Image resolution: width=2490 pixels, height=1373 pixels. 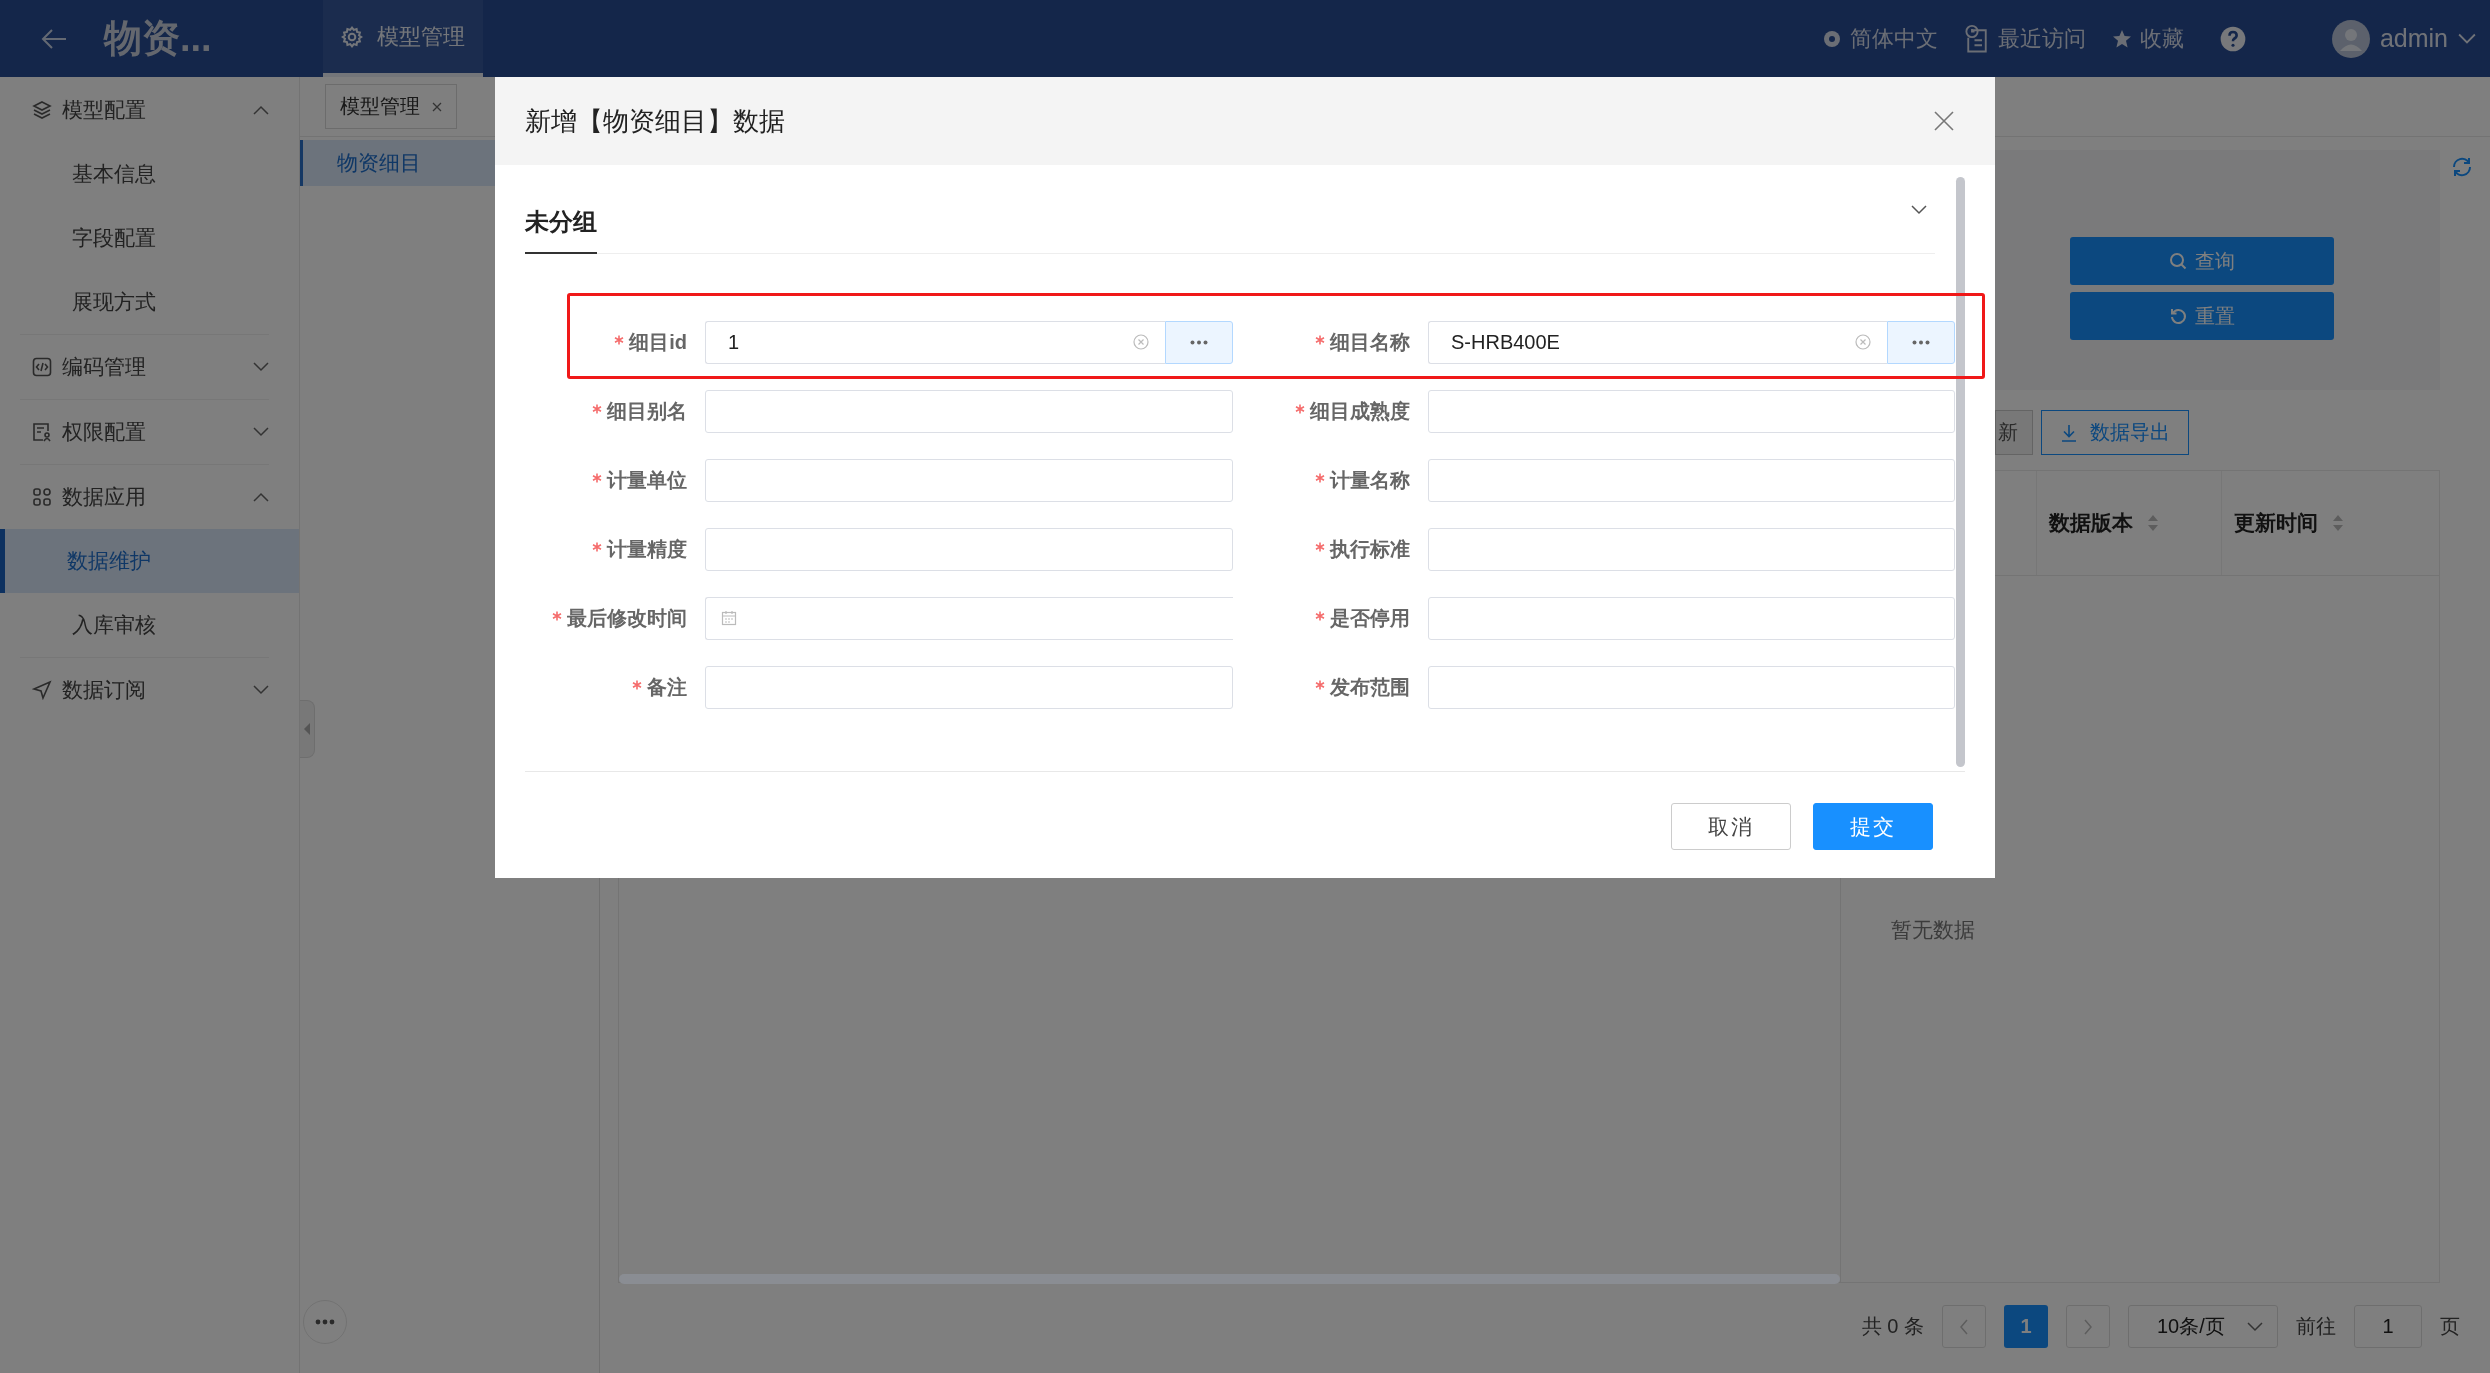 What do you see at coordinates (647, 549) in the screenshot?
I see `field-label: 计量精度` at bounding box center [647, 549].